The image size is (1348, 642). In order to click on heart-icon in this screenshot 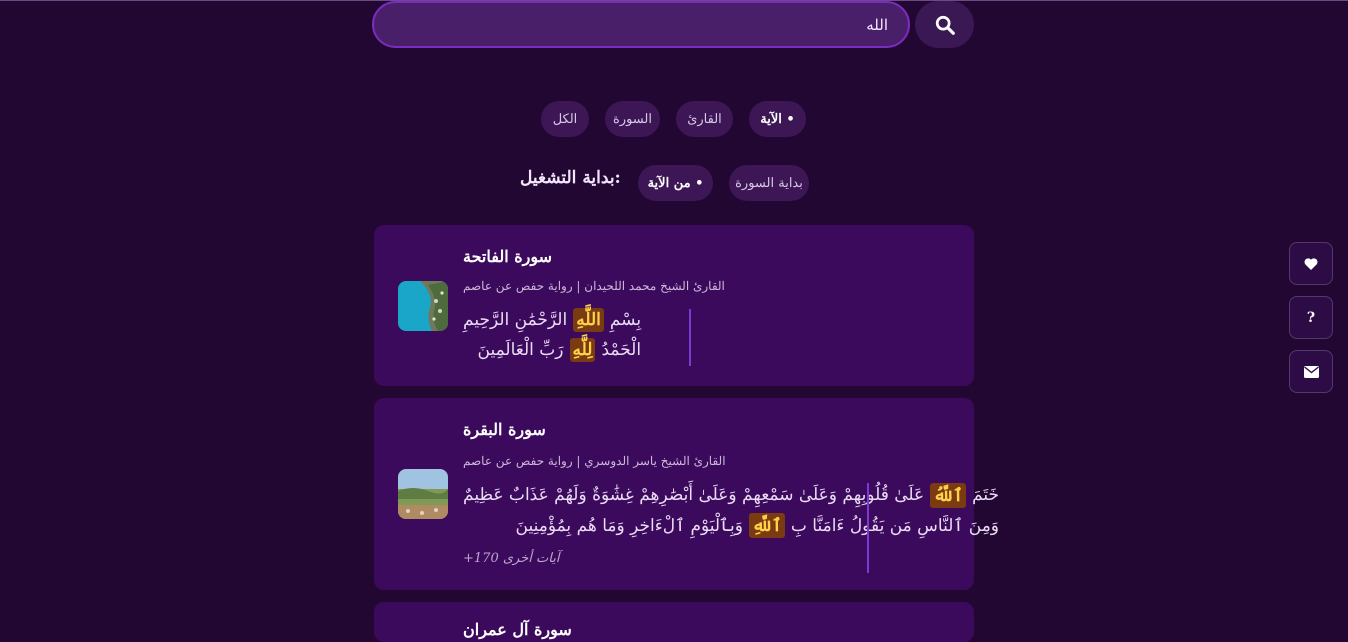, I will do `click(1311, 263)`.